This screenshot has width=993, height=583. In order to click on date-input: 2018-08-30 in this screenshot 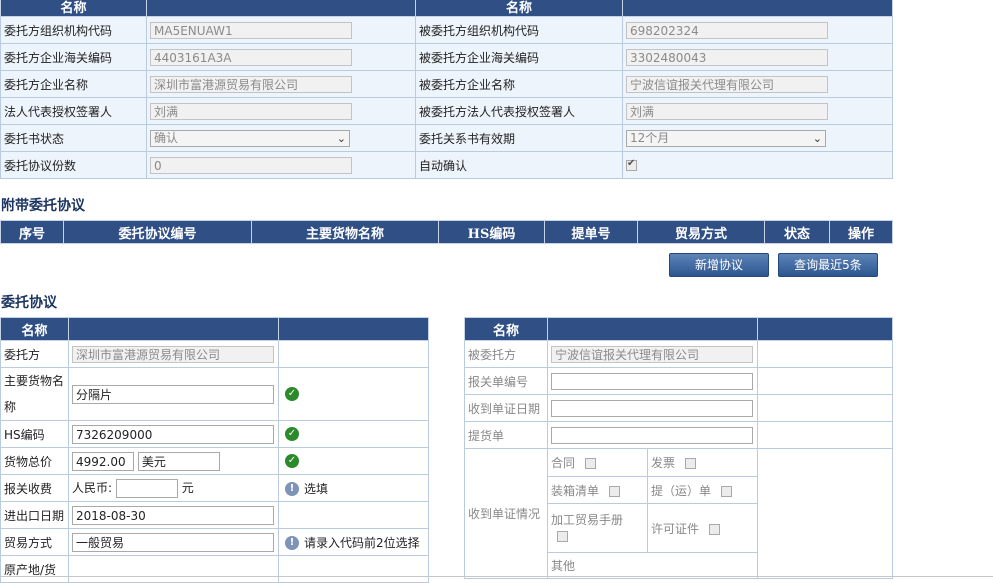, I will do `click(173, 515)`.